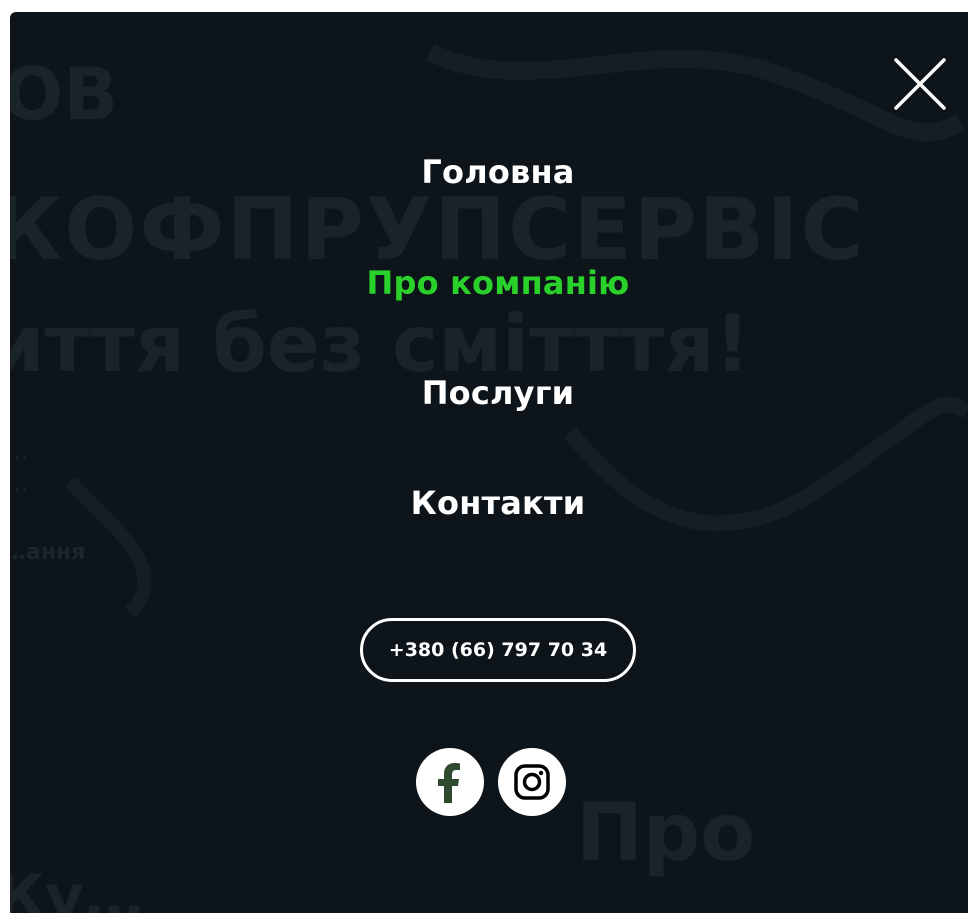 The width and height of the screenshot is (968, 913). Describe the element at coordinates (498, 650) in the screenshot. I see `phone-button: +380 (66) 797 70 34` at that location.